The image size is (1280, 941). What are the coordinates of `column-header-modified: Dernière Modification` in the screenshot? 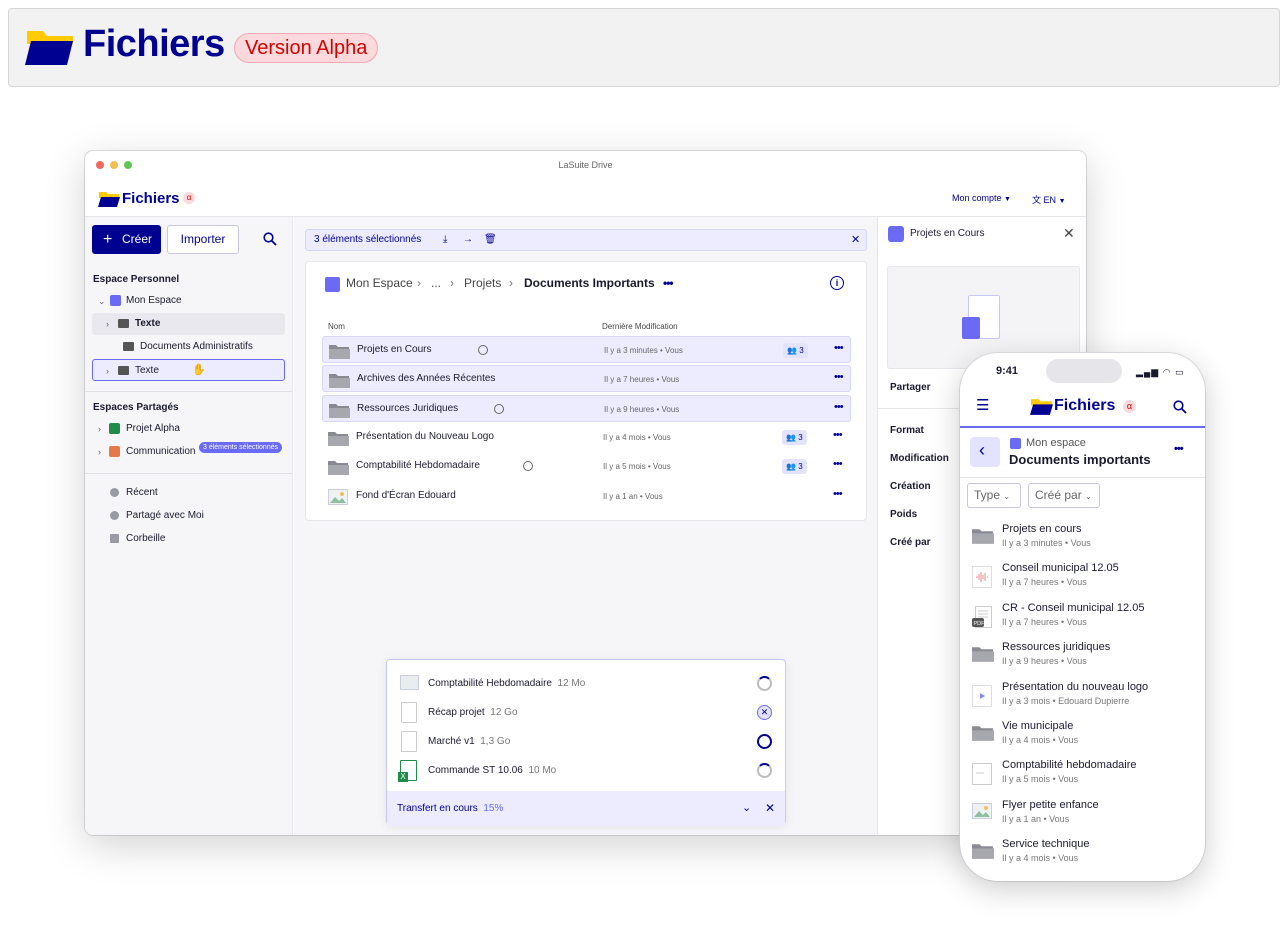 It's located at (640, 326).